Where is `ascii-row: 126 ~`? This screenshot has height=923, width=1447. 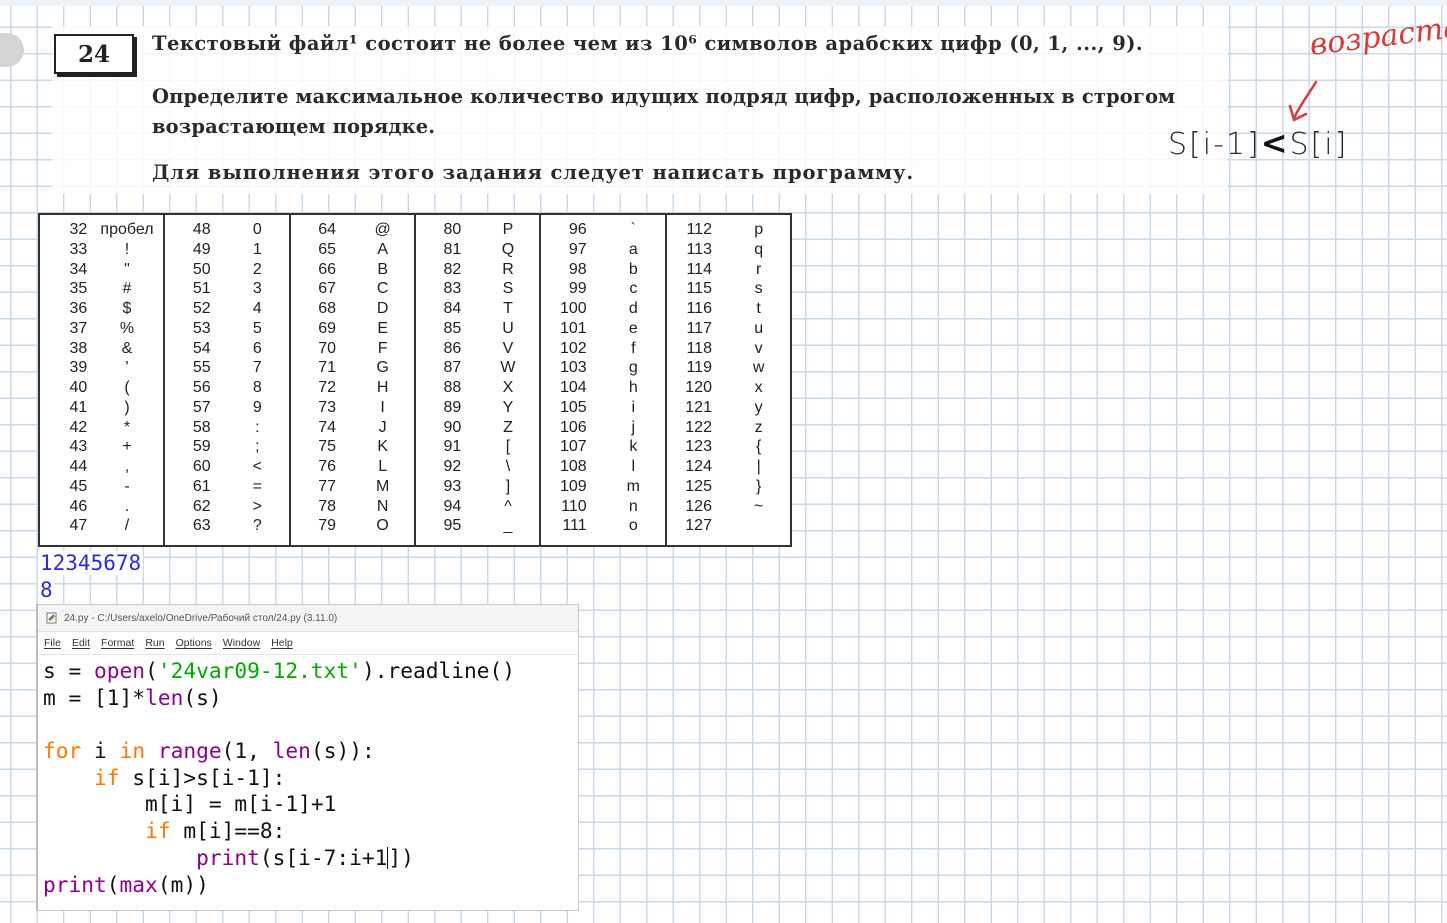 ascii-row: 126 ~ is located at coordinates (728, 508).